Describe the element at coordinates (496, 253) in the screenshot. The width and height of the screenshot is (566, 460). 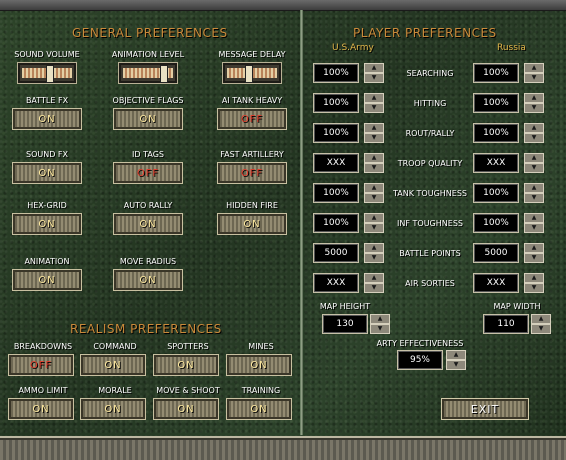
I see `battle-points-russia-field: 5000` at that location.